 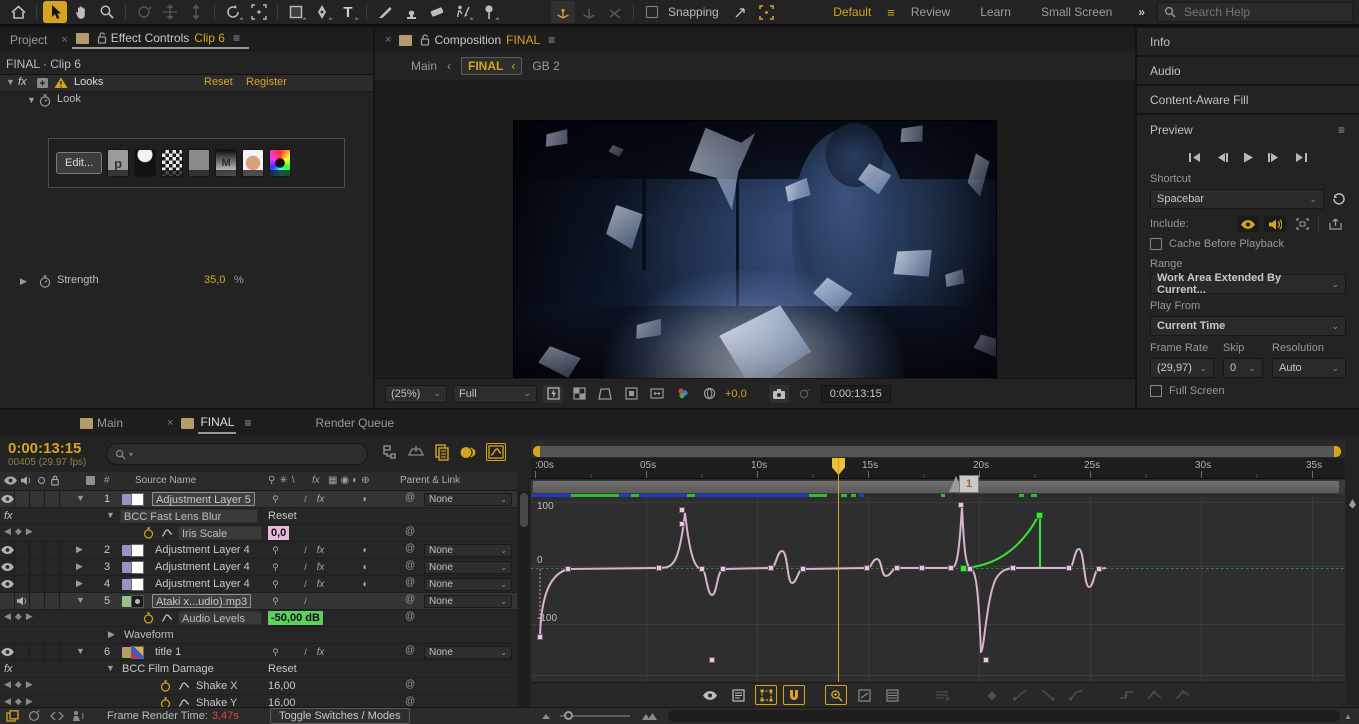 I want to click on audio-mute-icon, so click(x=79, y=716).